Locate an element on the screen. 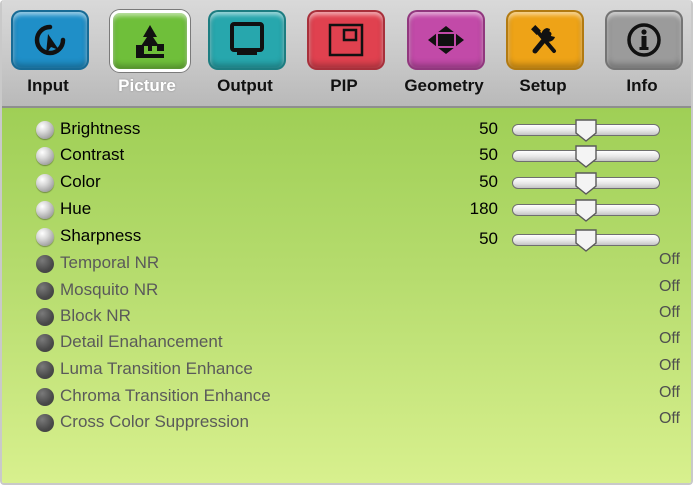 The height and width of the screenshot is (485, 693). setting-label: Cross Color Suppression is located at coordinates (154, 421).